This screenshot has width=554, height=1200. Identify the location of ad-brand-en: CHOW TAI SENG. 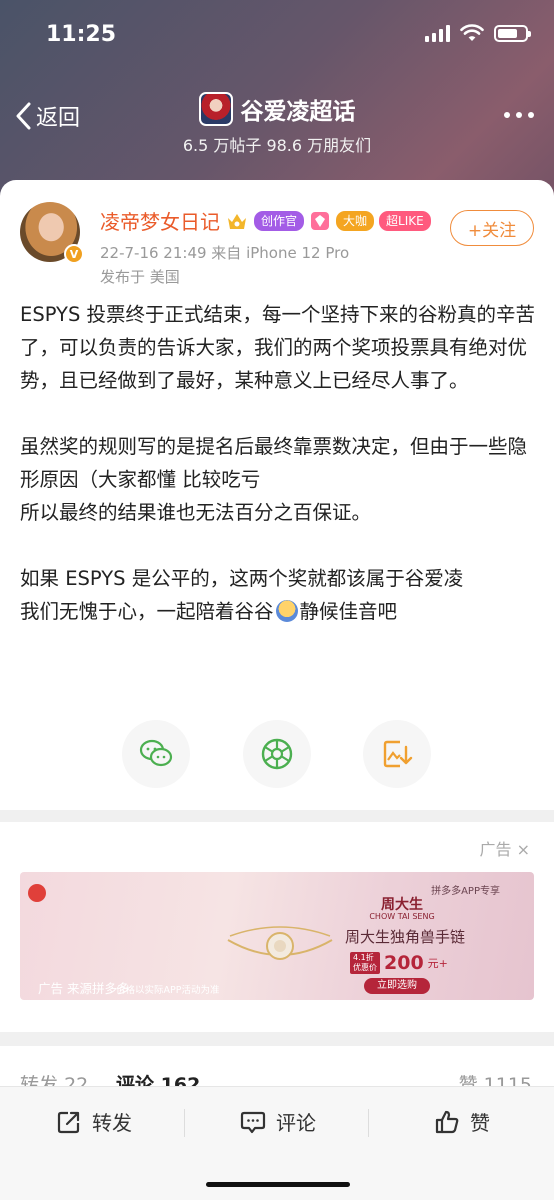
(402, 916).